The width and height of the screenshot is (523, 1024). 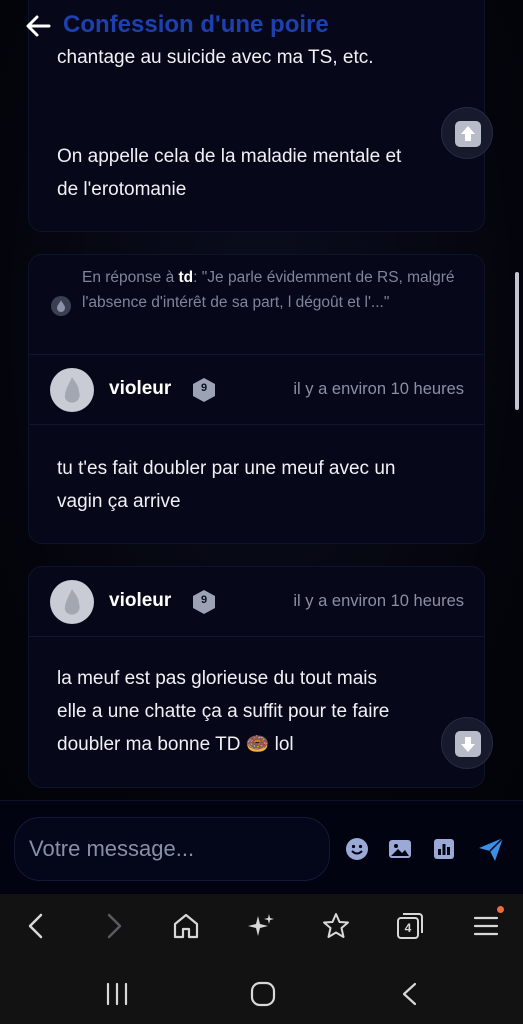 I want to click on browser-toolbar: 4, so click(x=261, y=928).